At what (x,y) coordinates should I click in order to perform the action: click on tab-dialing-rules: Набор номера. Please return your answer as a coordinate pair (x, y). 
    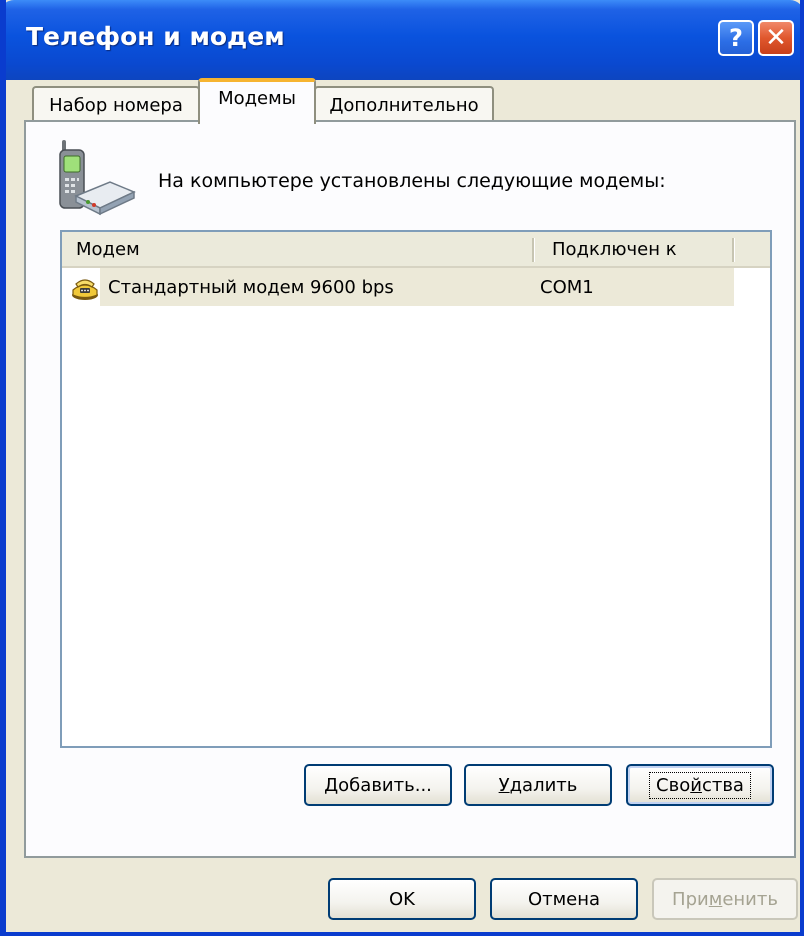
    Looking at the image, I should click on (116, 104).